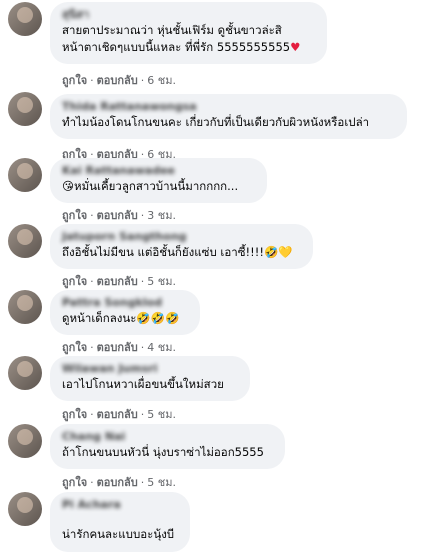 The height and width of the screenshot is (552, 447). Describe the element at coordinates (161, 80) in the screenshot. I see `timestamp: 6 ชม.` at that location.